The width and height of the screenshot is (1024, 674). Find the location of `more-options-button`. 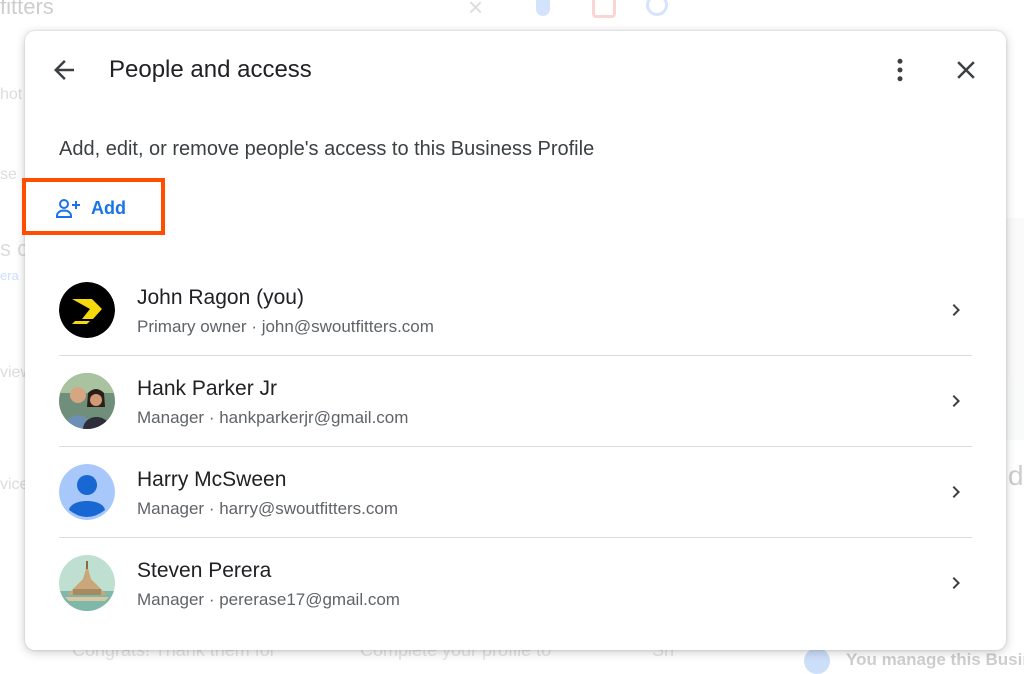

more-options-button is located at coordinates (900, 70).